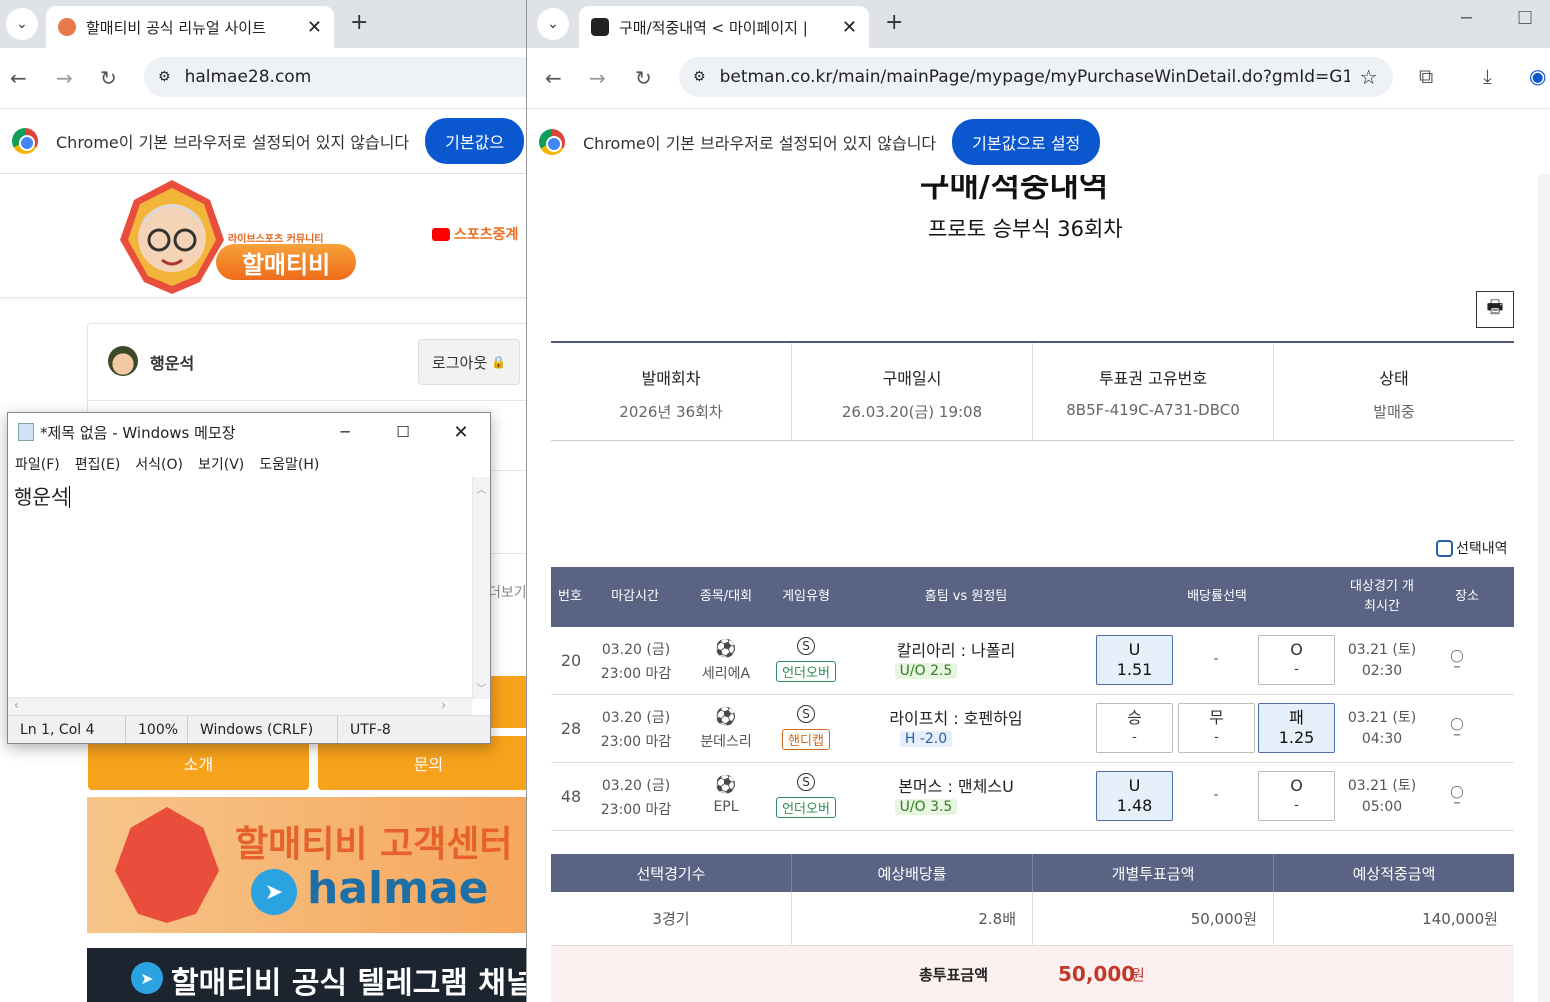 This screenshot has width=1550, height=1002. What do you see at coordinates (597, 78) in the screenshot?
I see `forward-icon-right: →` at bounding box center [597, 78].